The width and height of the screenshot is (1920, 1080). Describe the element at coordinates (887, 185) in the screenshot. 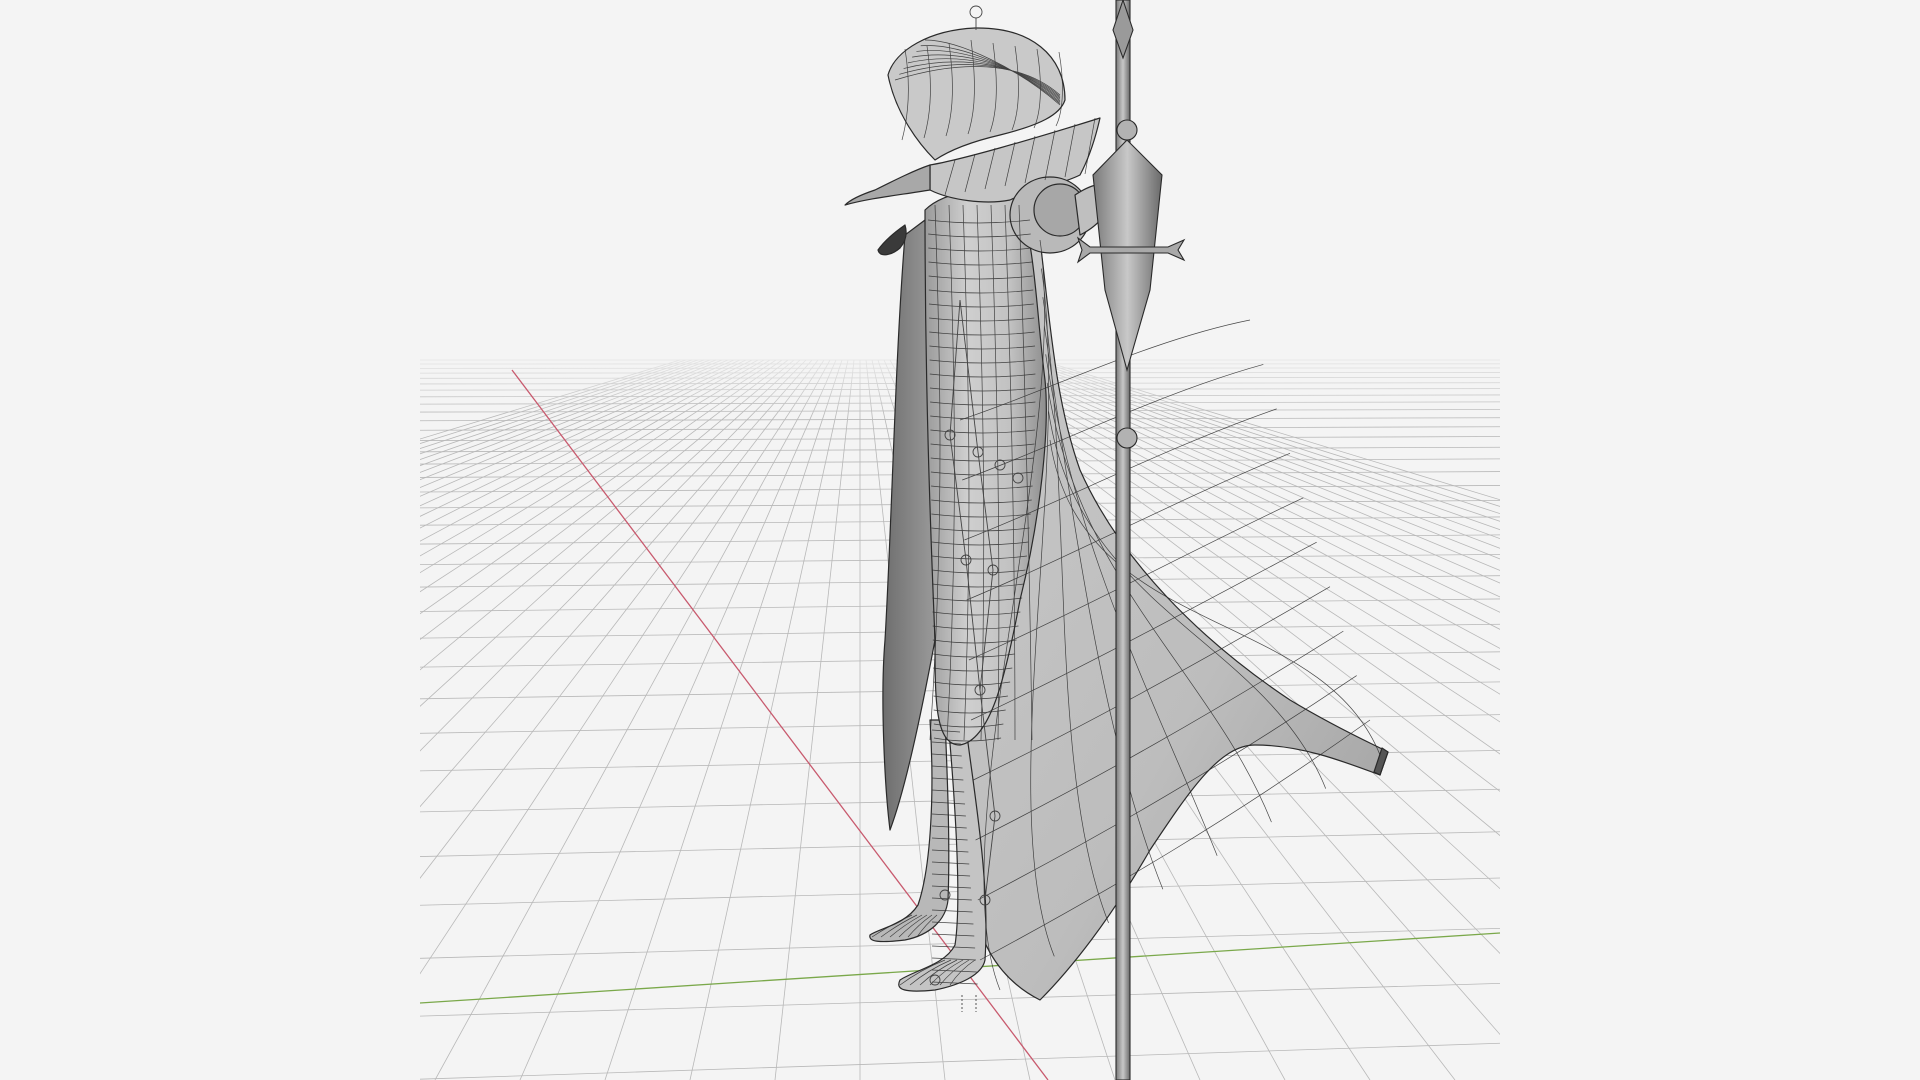

I see `collar-left` at that location.